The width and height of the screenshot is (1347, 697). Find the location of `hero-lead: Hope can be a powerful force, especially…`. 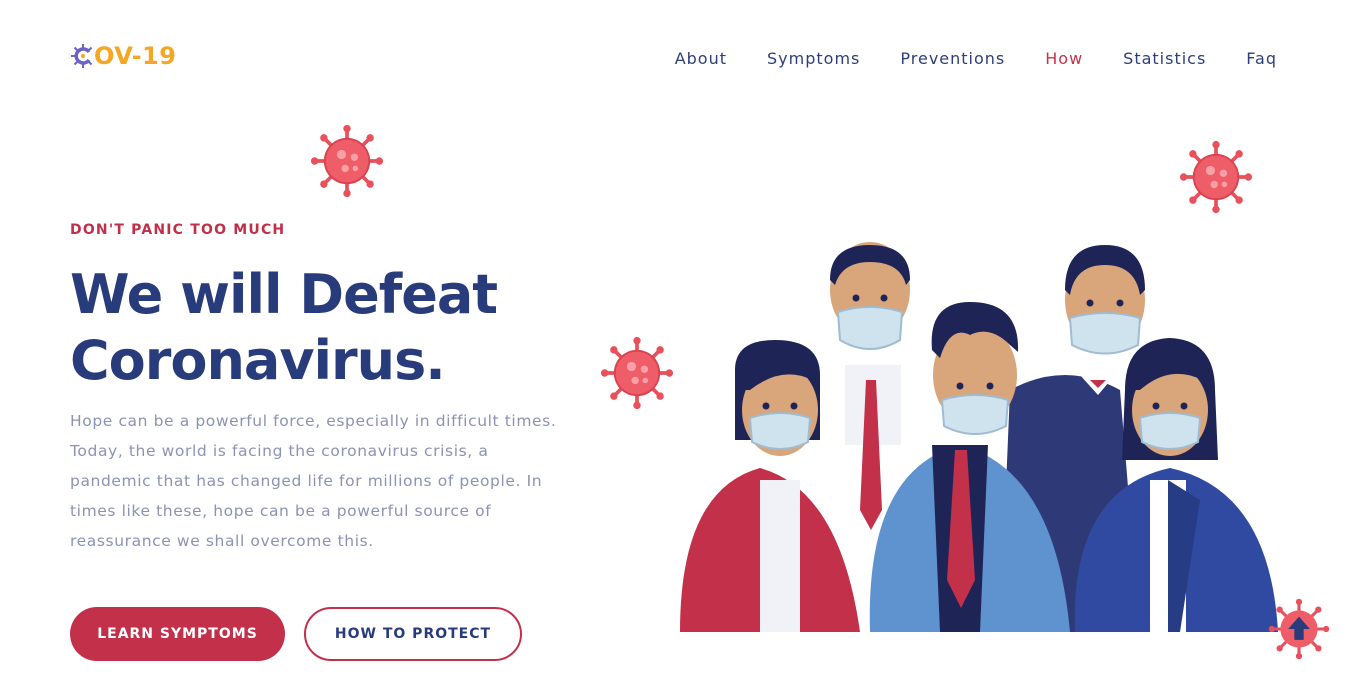

hero-lead: Hope can be a powerful force, especially… is located at coordinates (313, 481).